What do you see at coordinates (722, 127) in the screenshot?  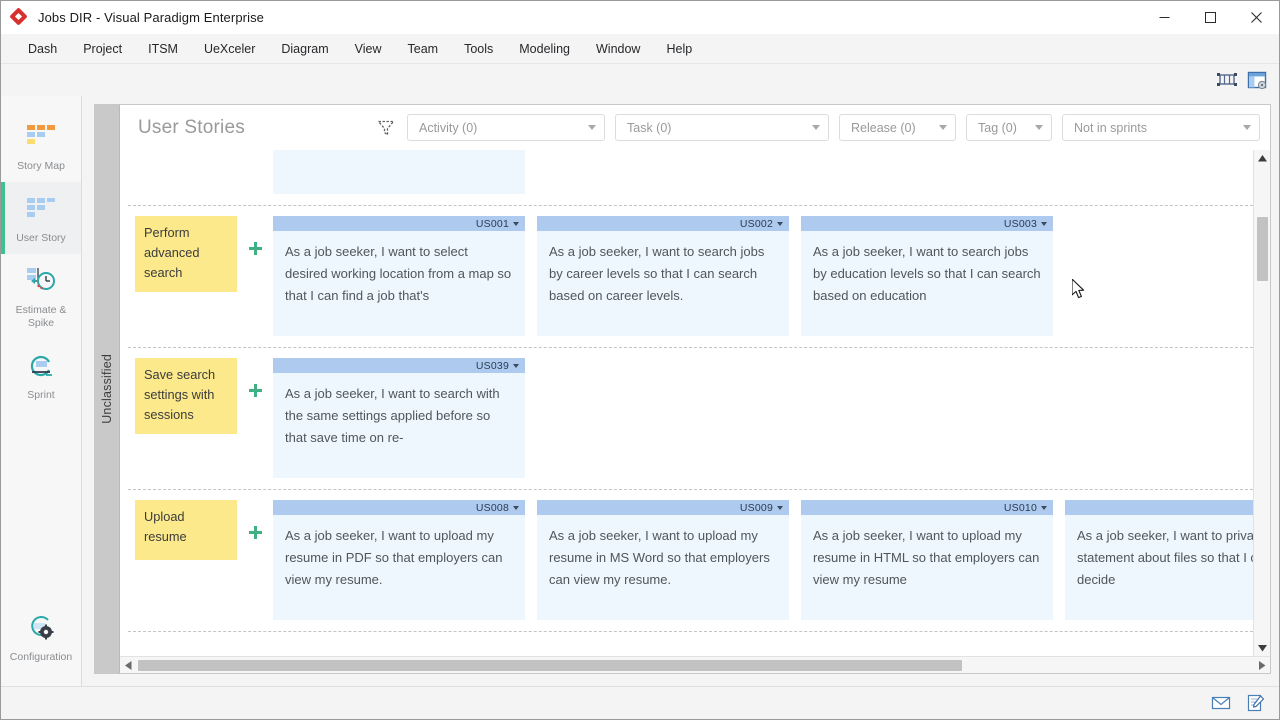 I see `filter-task: Task (0)` at bounding box center [722, 127].